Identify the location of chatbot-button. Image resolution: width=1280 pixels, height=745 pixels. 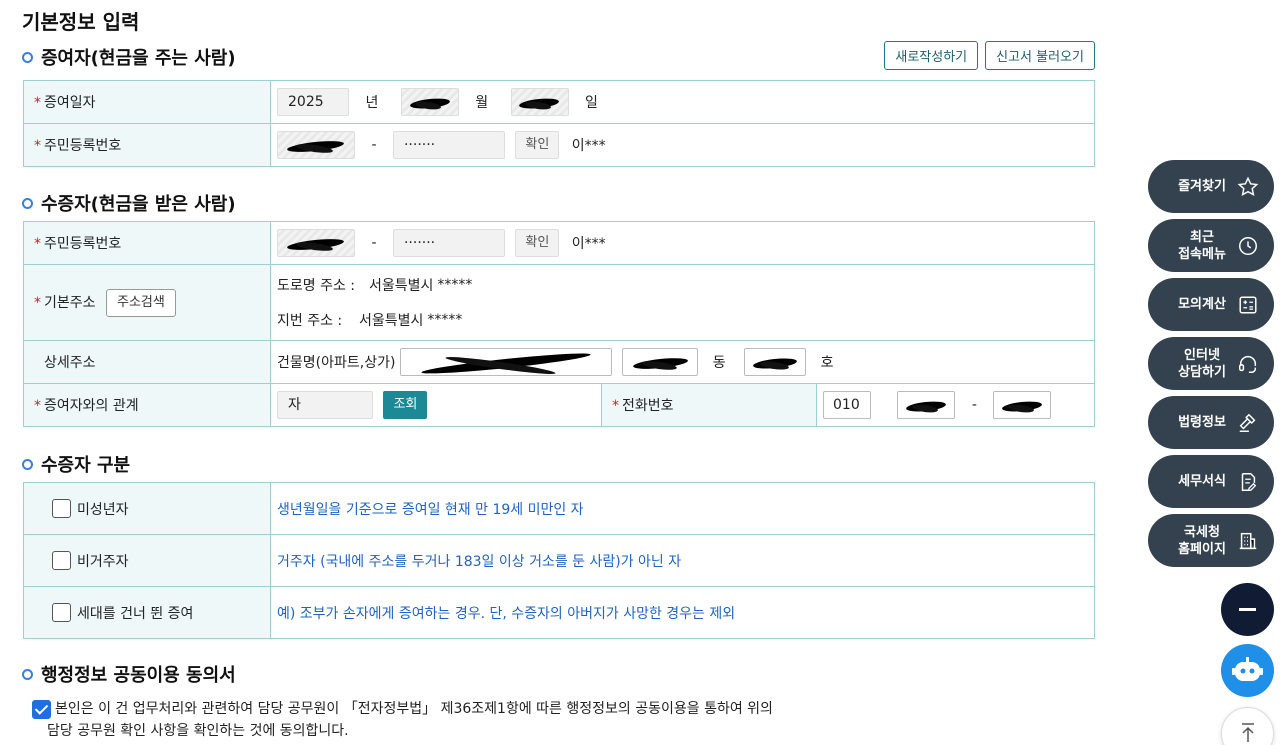
(1247, 670).